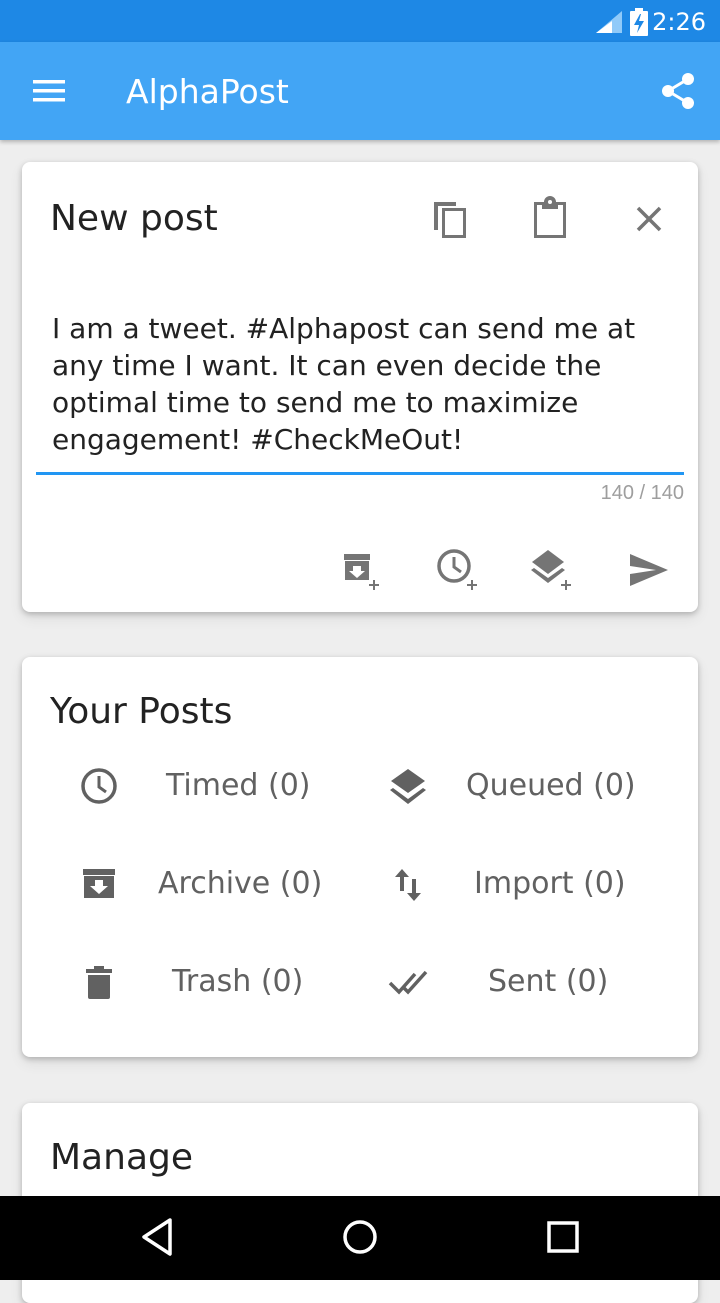 The width and height of the screenshot is (720, 1303). What do you see at coordinates (408, 786) in the screenshot?
I see `layers-icon` at bounding box center [408, 786].